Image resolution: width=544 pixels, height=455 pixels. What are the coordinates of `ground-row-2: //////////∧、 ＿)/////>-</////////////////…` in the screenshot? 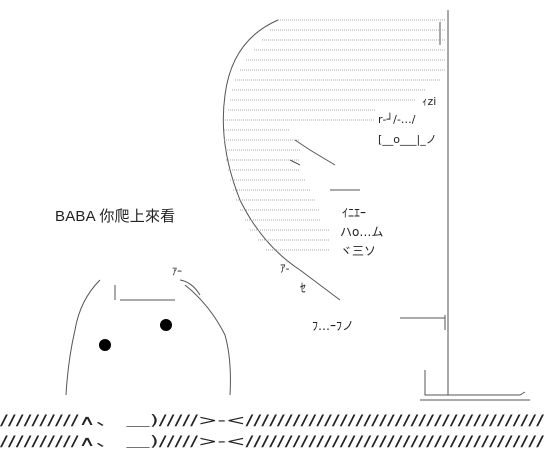 It's located at (272, 442).